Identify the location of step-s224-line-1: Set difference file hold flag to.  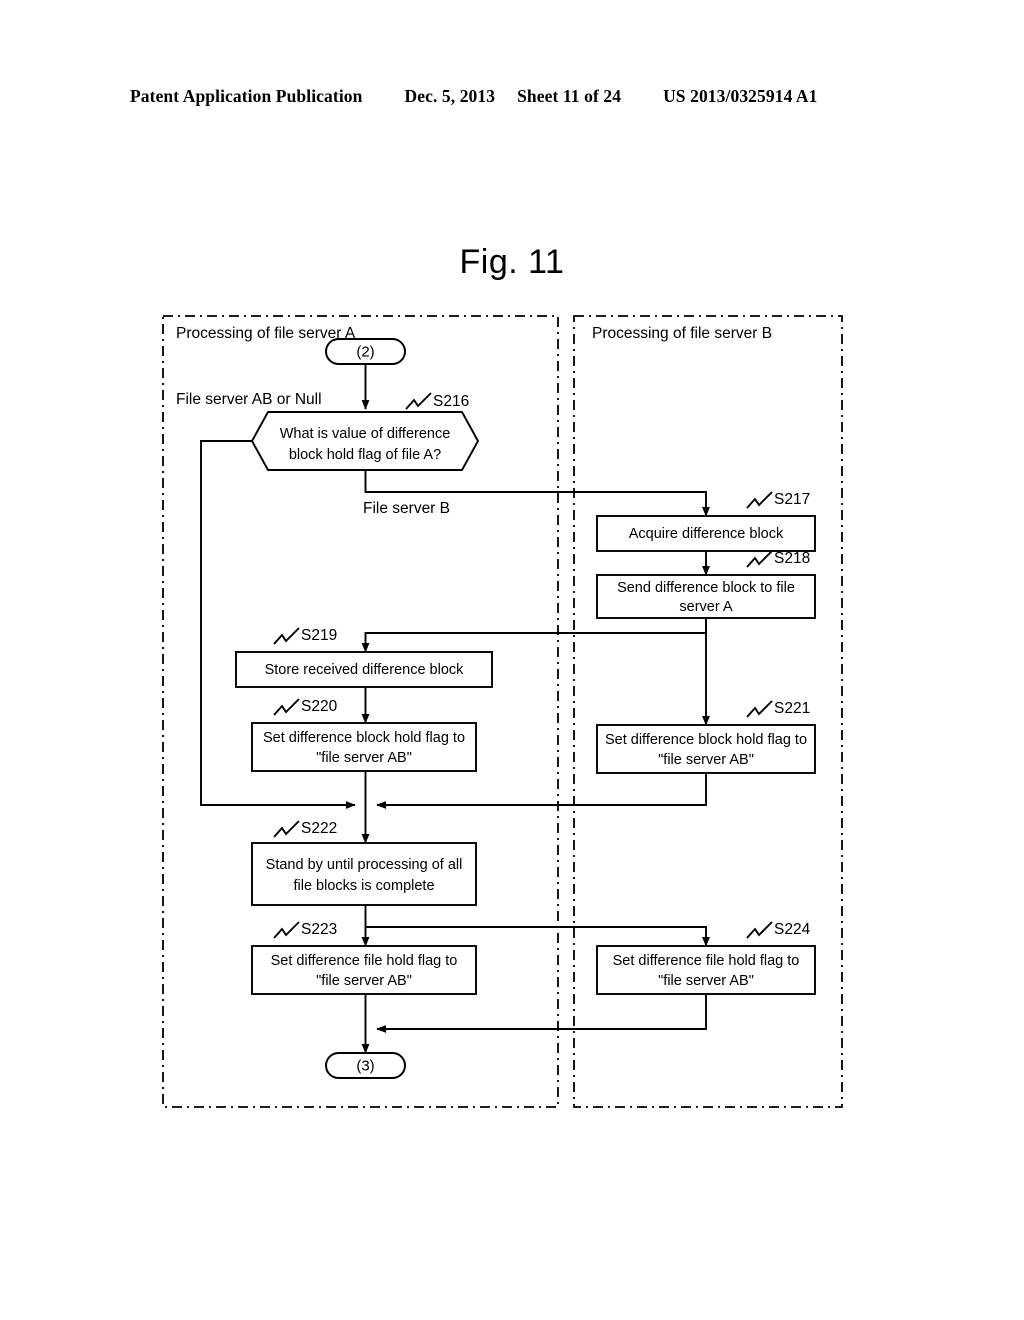
(706, 961).